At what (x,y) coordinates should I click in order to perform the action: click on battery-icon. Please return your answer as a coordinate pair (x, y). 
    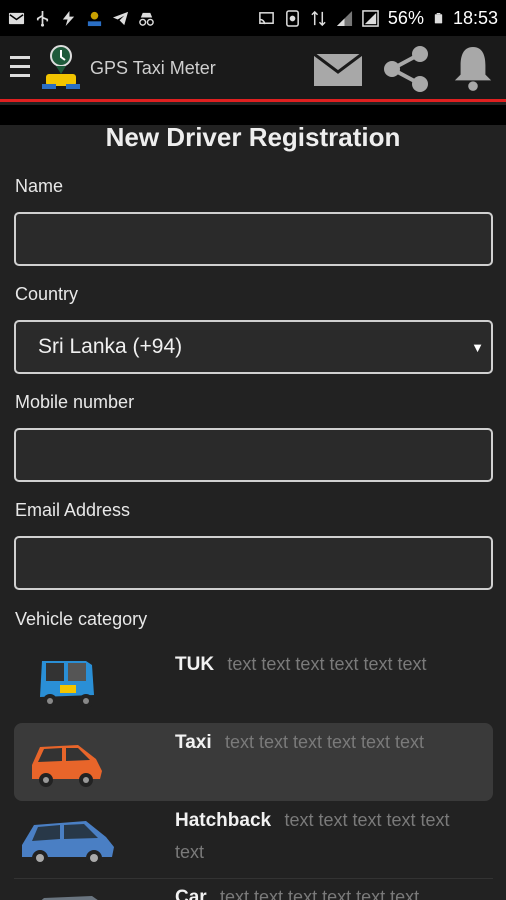
    Looking at the image, I should click on (438, 17).